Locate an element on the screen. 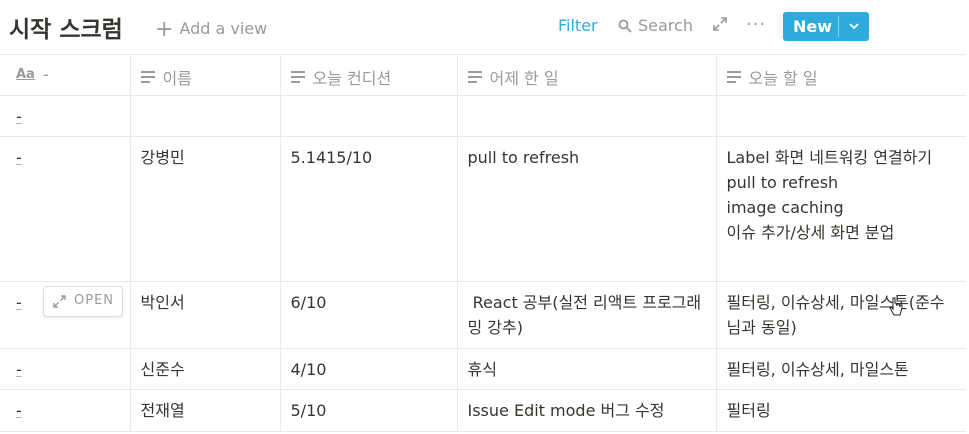  cell-today: 필터링, 이슈상세, 마일스톤 is located at coordinates (841, 369).